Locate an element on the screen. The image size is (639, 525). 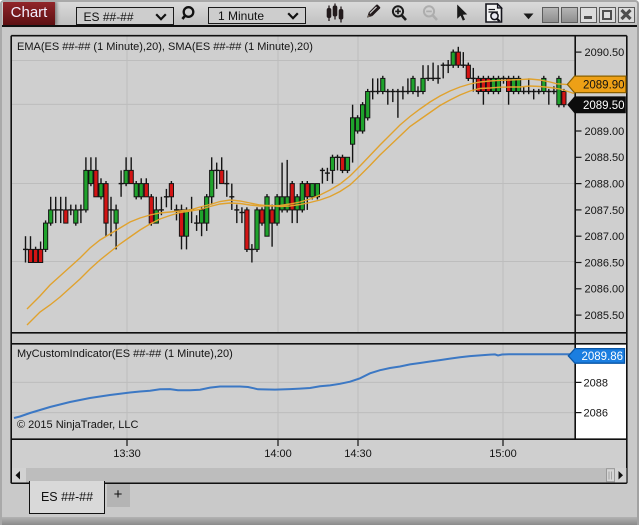
svg-text: 2089.90 is located at coordinates (604, 85).